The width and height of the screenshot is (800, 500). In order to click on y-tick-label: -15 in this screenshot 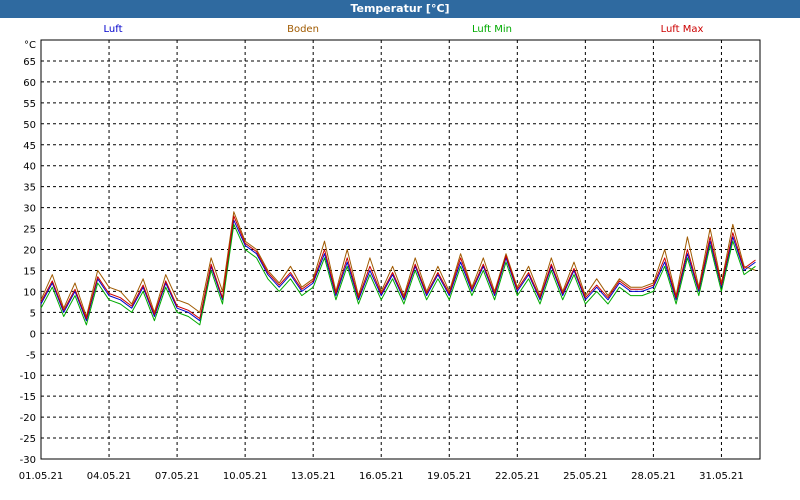, I will do `click(28, 397)`.